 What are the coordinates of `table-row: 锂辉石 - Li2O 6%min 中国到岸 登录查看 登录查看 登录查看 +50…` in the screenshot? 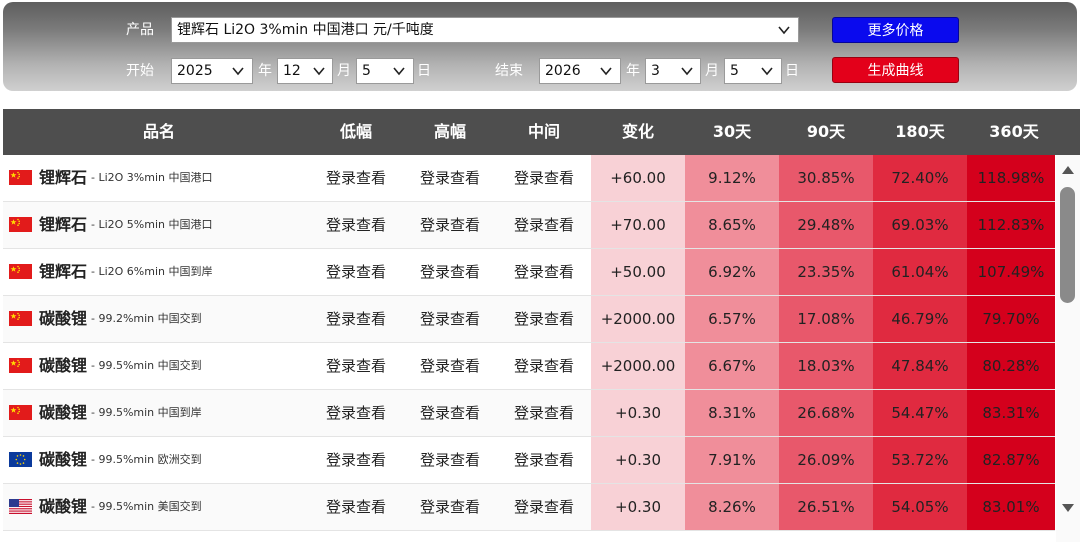 It's located at (529, 272).